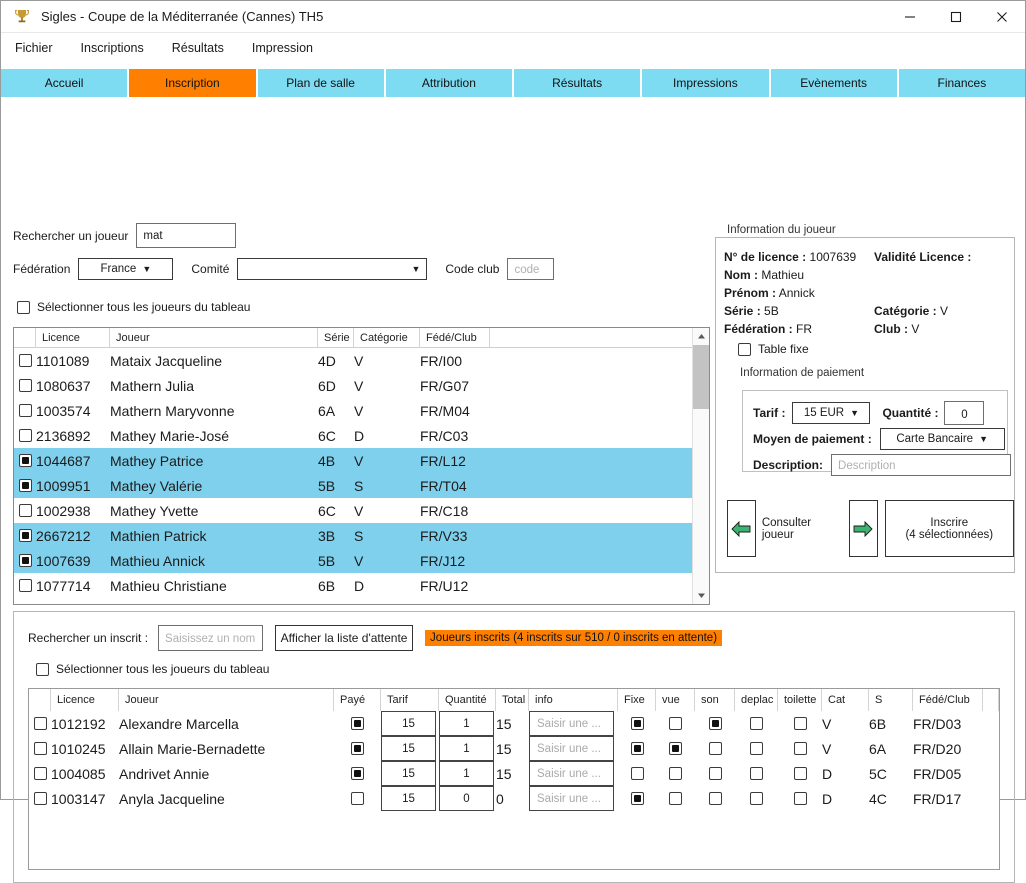 The image size is (1026, 883). Describe the element at coordinates (573, 700) in the screenshot. I see `reg-col-info: info` at that location.